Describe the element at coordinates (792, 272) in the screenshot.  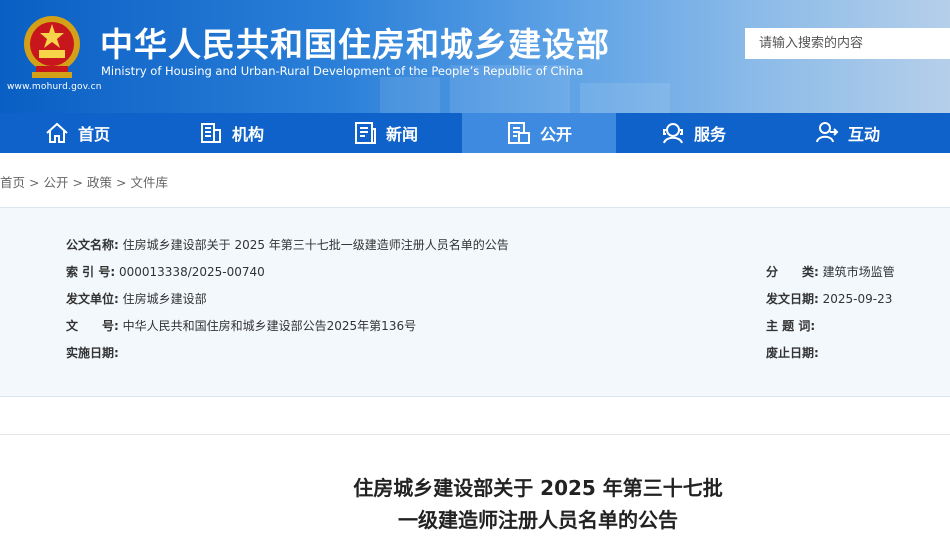
I see `info-label: 分 类:` at that location.